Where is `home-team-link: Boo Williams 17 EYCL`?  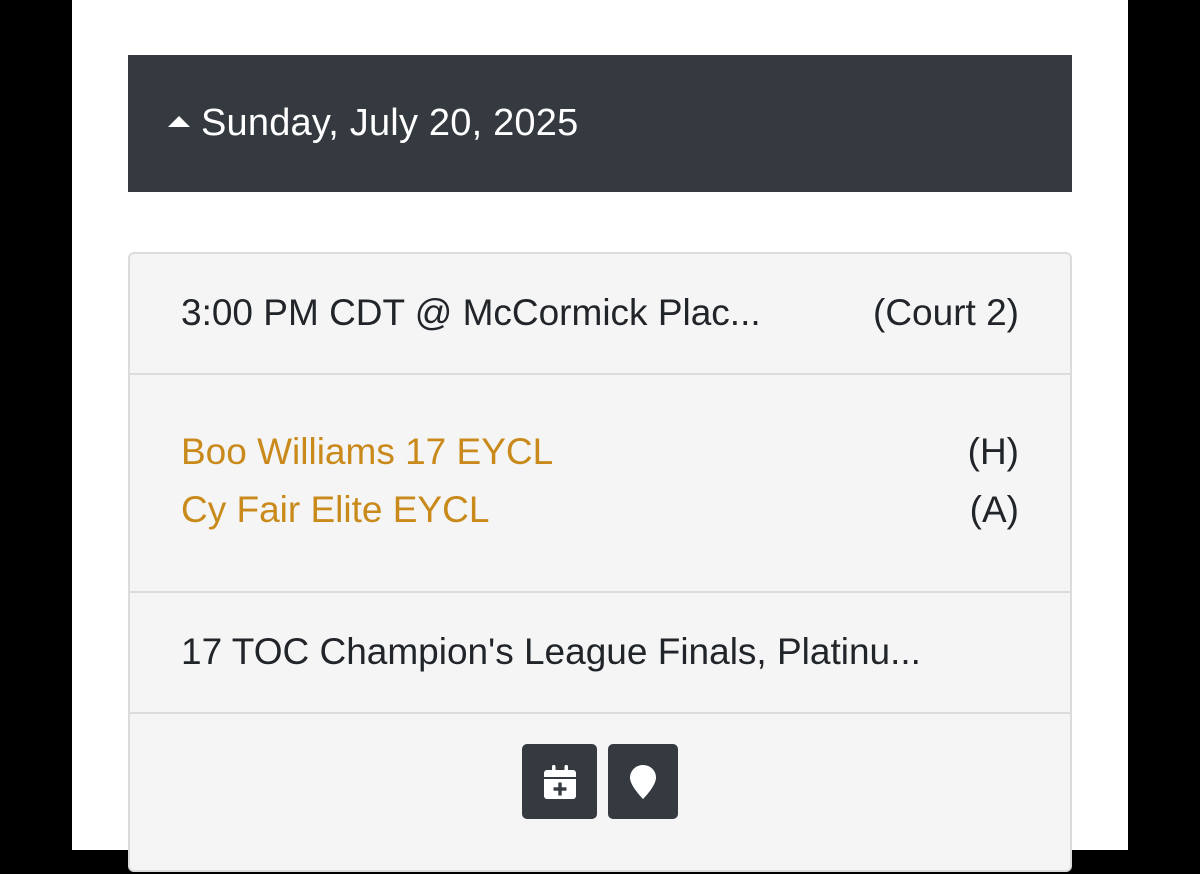
home-team-link: Boo Williams 17 EYCL is located at coordinates (367, 452).